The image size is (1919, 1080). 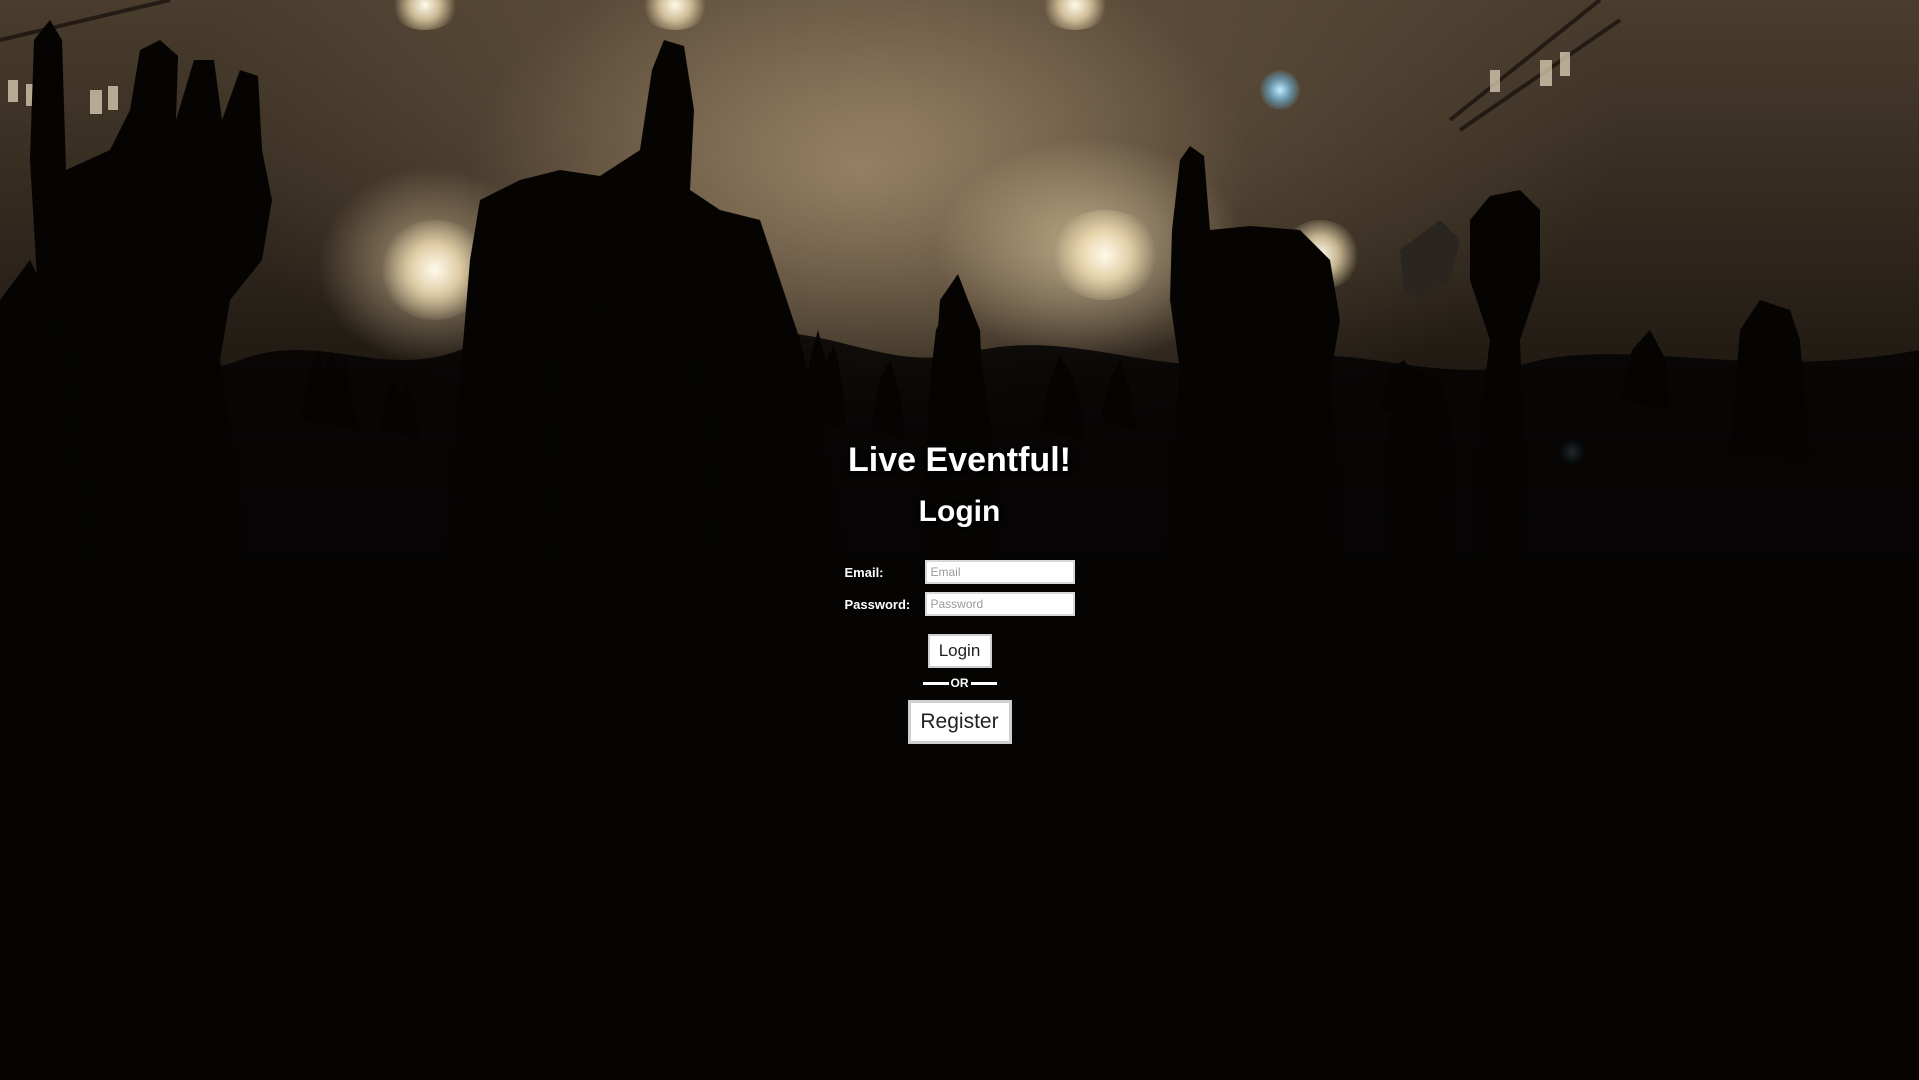 I want to click on register-button-wrap: Register, so click(x=959, y=720).